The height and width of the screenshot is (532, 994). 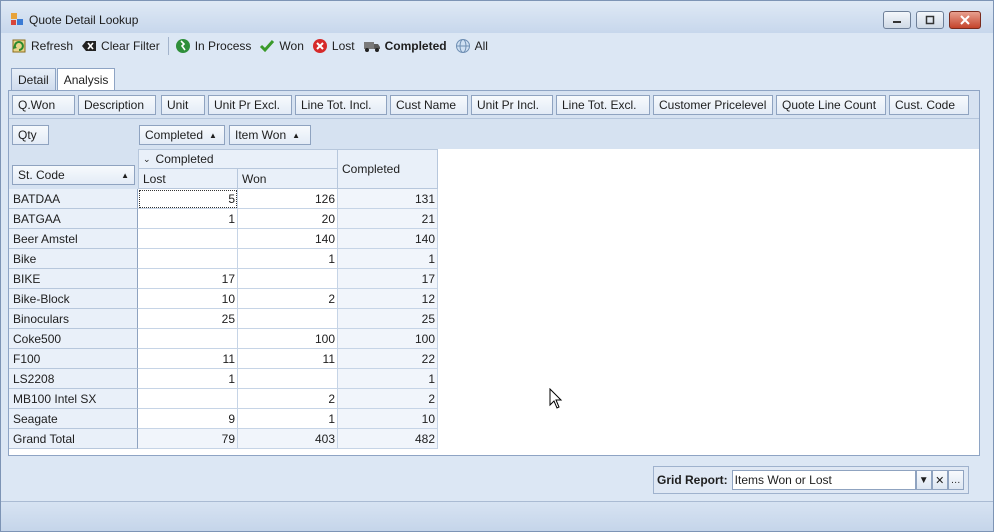 I want to click on restore-icon, so click(x=930, y=20).